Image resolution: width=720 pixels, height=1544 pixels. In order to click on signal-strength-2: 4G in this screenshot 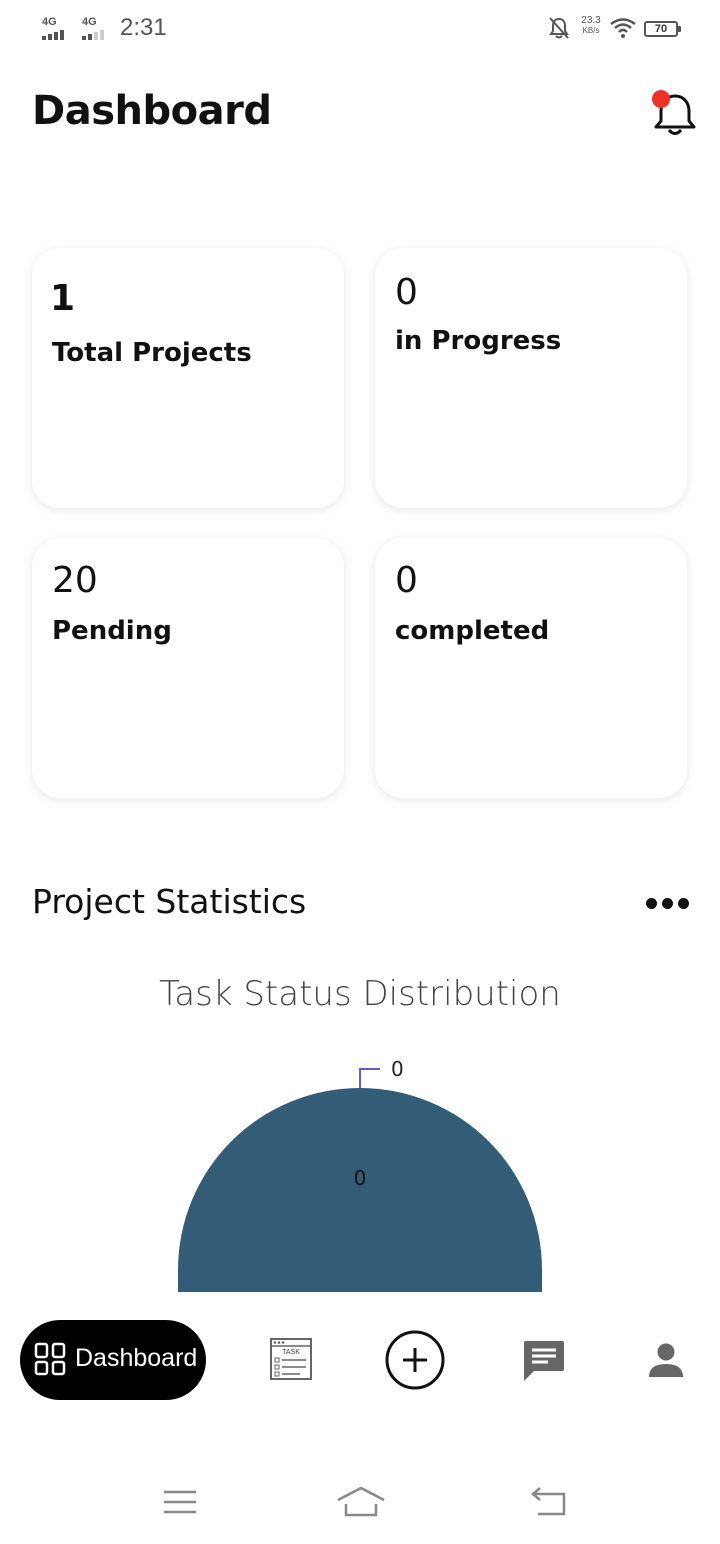, I will do `click(93, 28)`.